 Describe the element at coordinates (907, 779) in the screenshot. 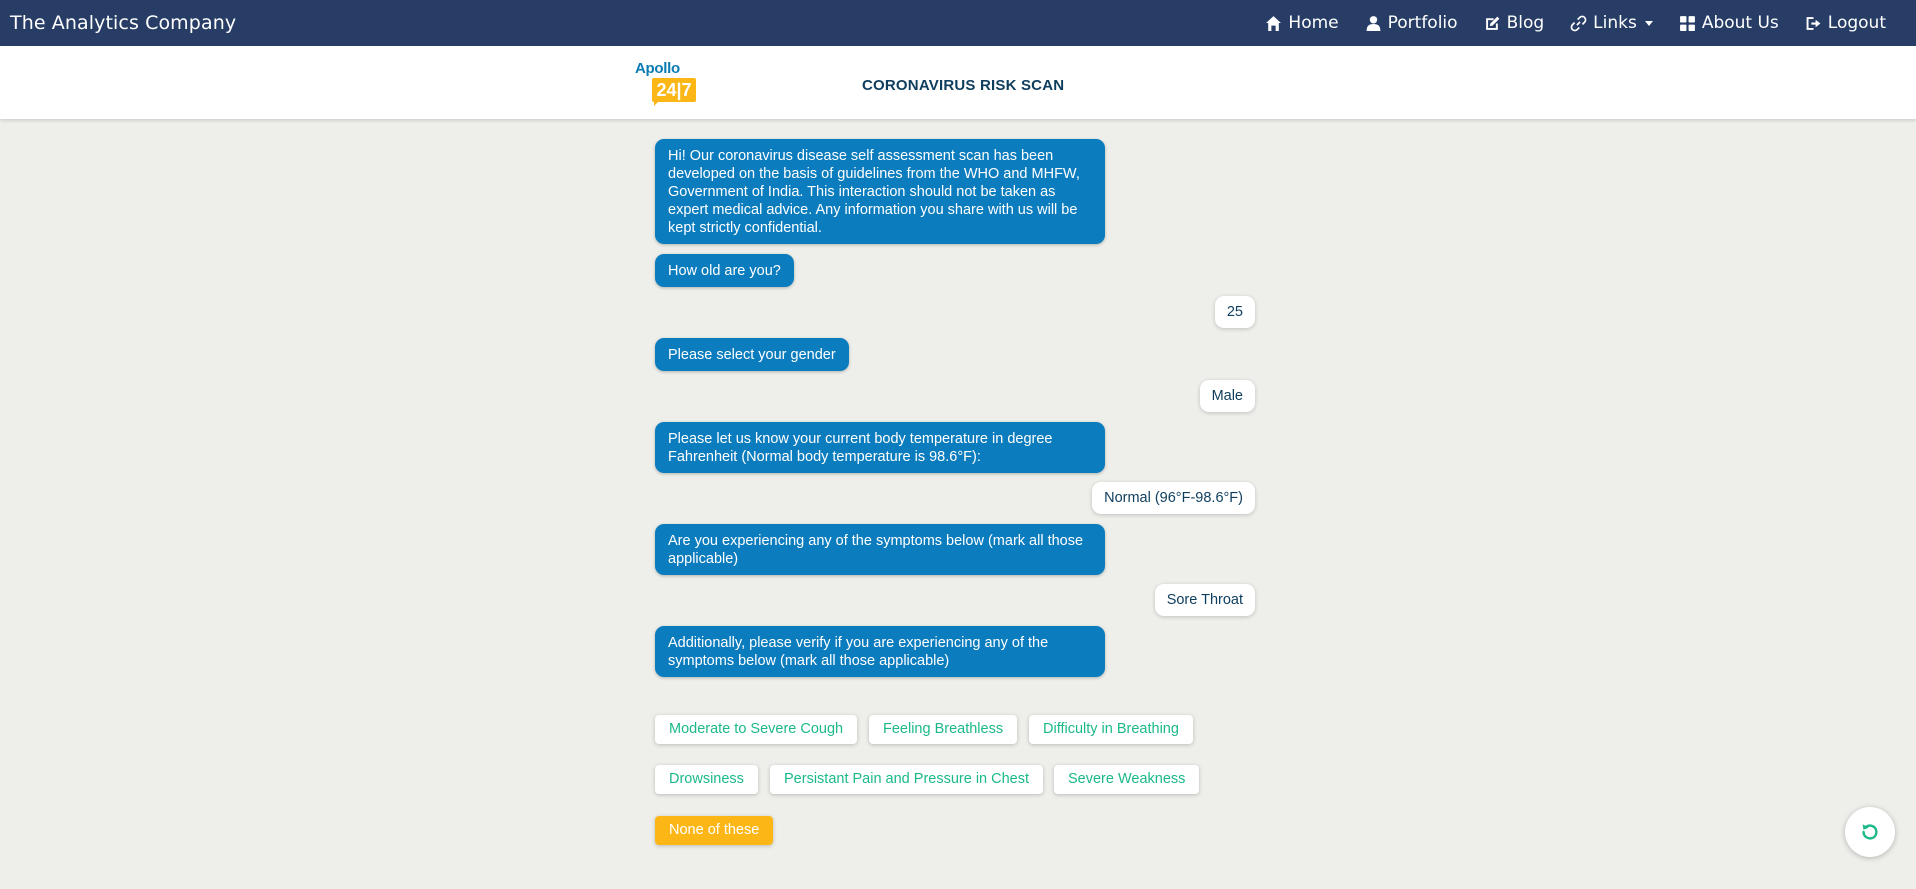

I see `option-chest-pain: Persistant Pain and Pressure in Chest` at that location.